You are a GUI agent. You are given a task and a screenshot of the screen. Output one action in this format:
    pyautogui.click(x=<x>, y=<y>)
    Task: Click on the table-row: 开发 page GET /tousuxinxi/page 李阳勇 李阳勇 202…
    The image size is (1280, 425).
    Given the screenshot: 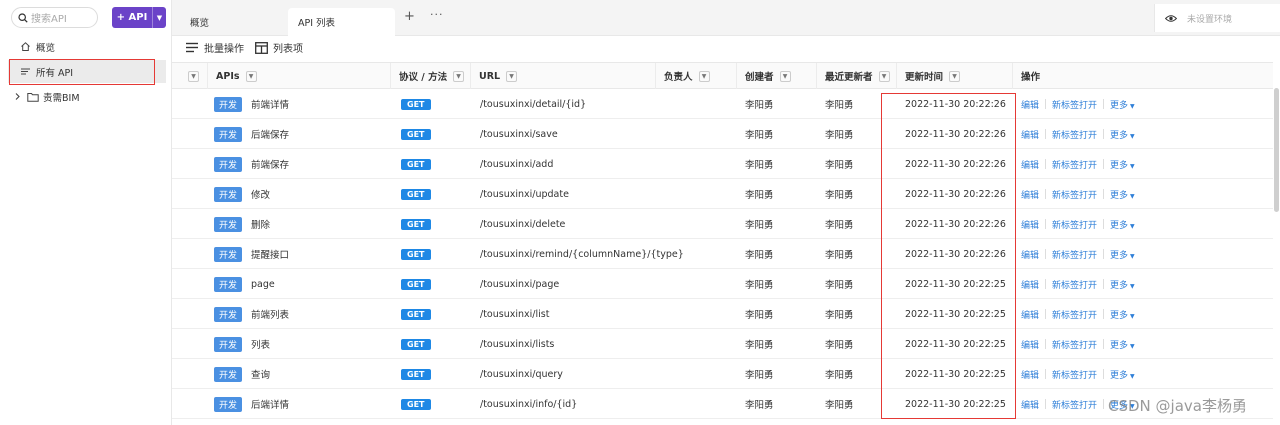 What is the action you would take?
    pyautogui.click(x=722, y=284)
    